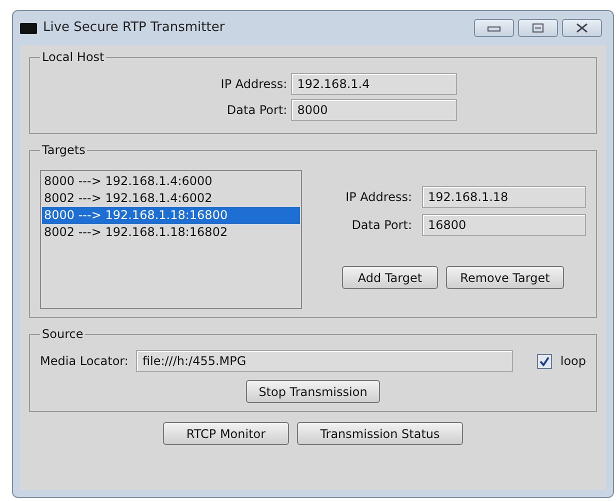 The width and height of the screenshot is (616, 501). I want to click on maximize-button, so click(538, 28).